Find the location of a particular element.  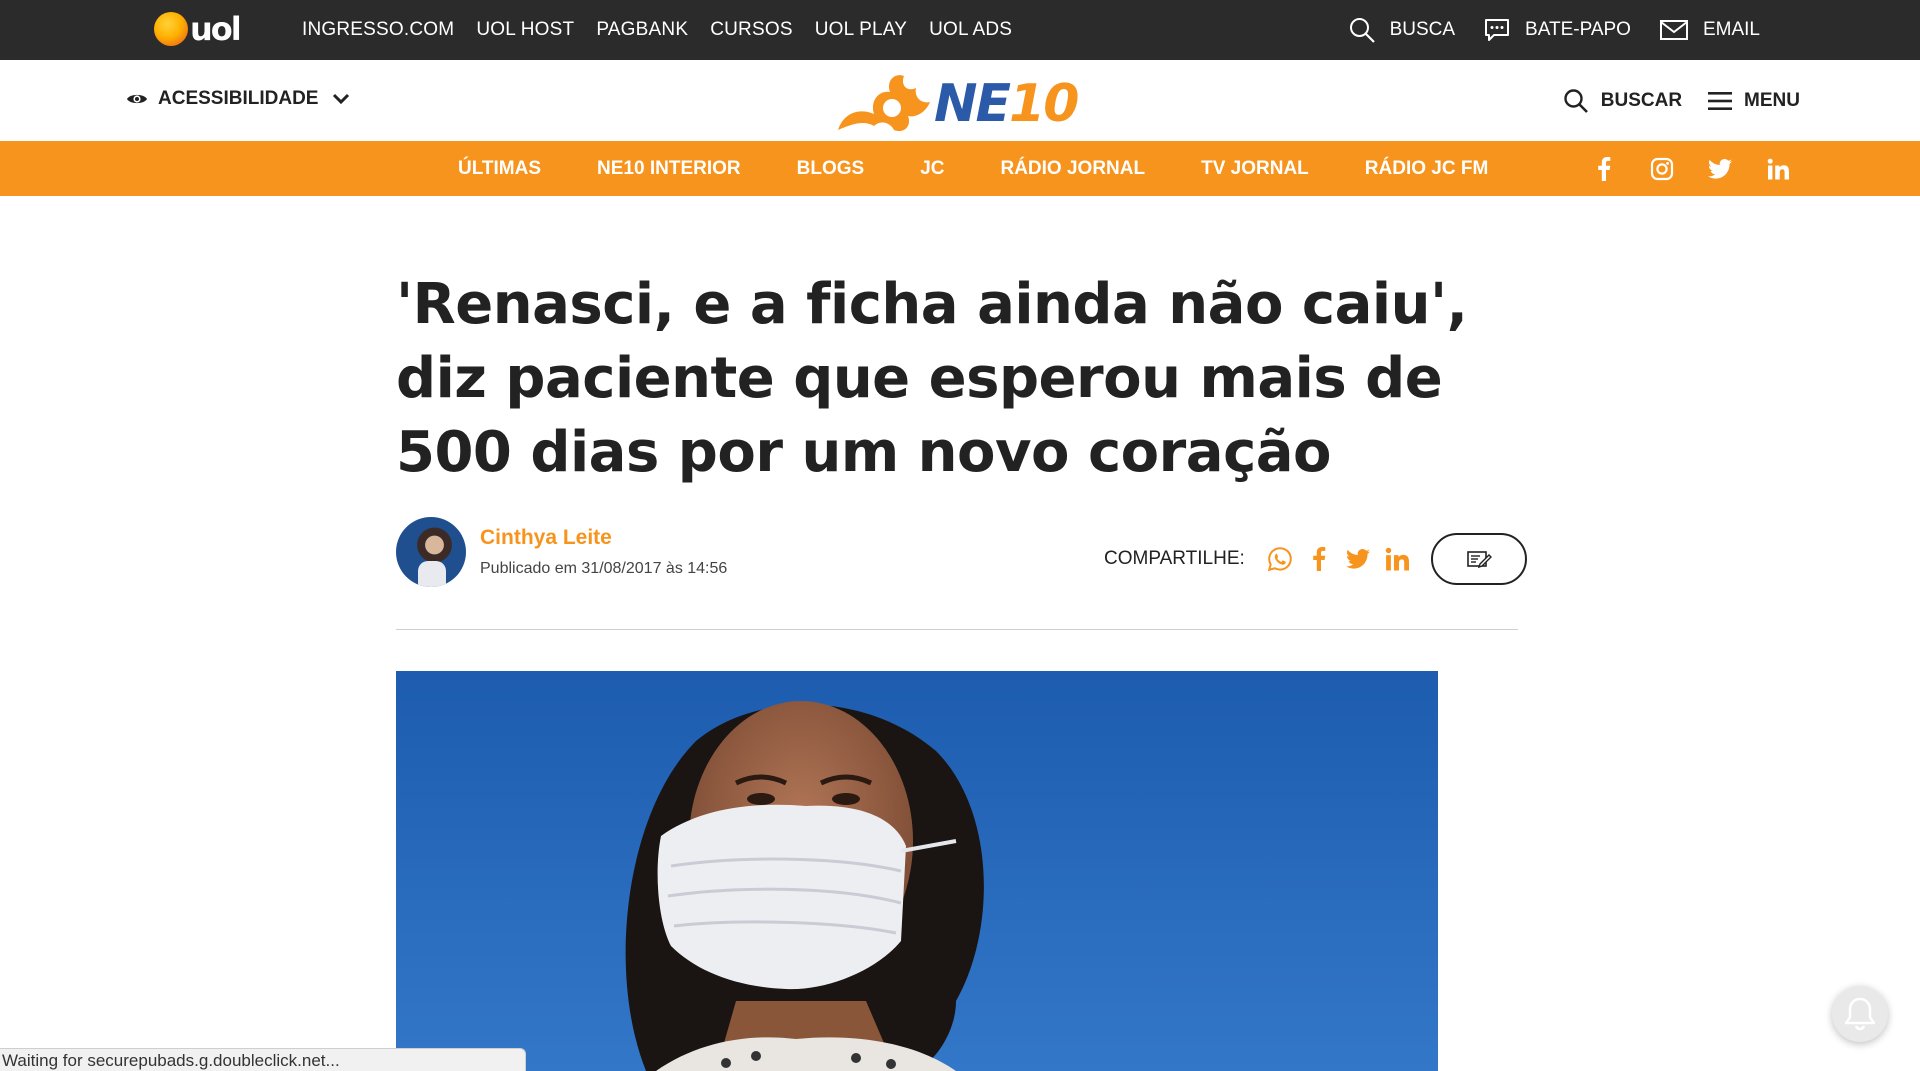

instagram-icon is located at coordinates (1662, 169).